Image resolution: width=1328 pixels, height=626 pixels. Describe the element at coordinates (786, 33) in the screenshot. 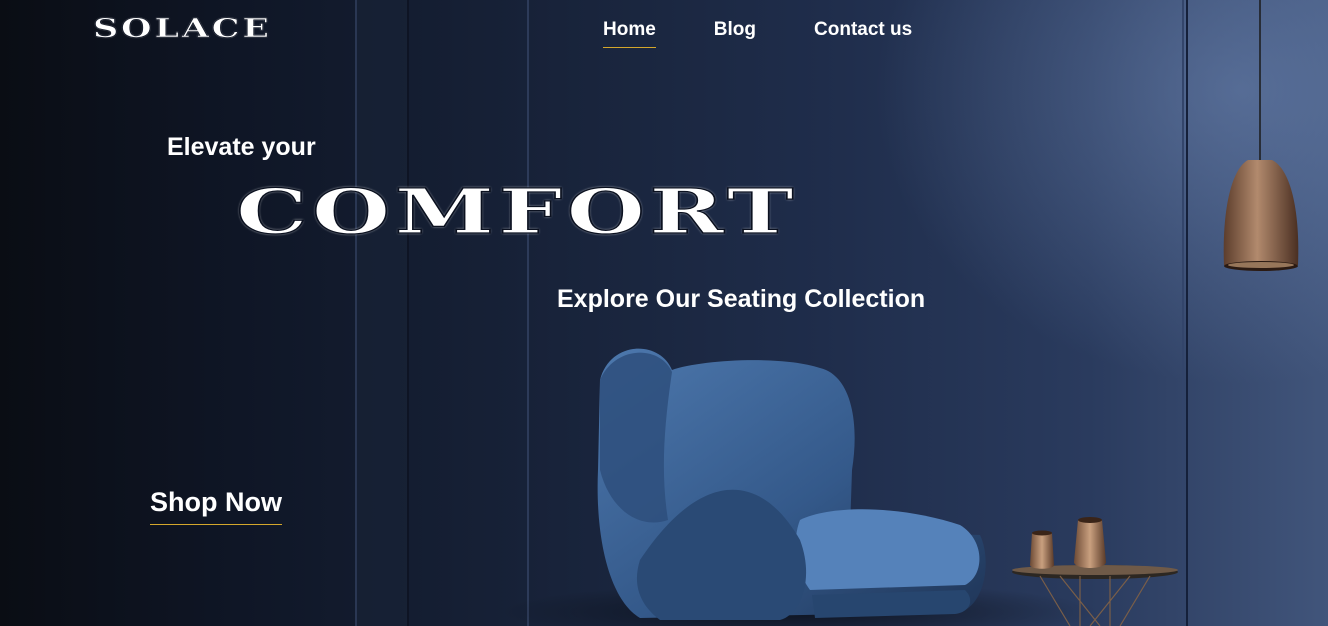

I see `main-navigation: Home Blog Contact us` at that location.